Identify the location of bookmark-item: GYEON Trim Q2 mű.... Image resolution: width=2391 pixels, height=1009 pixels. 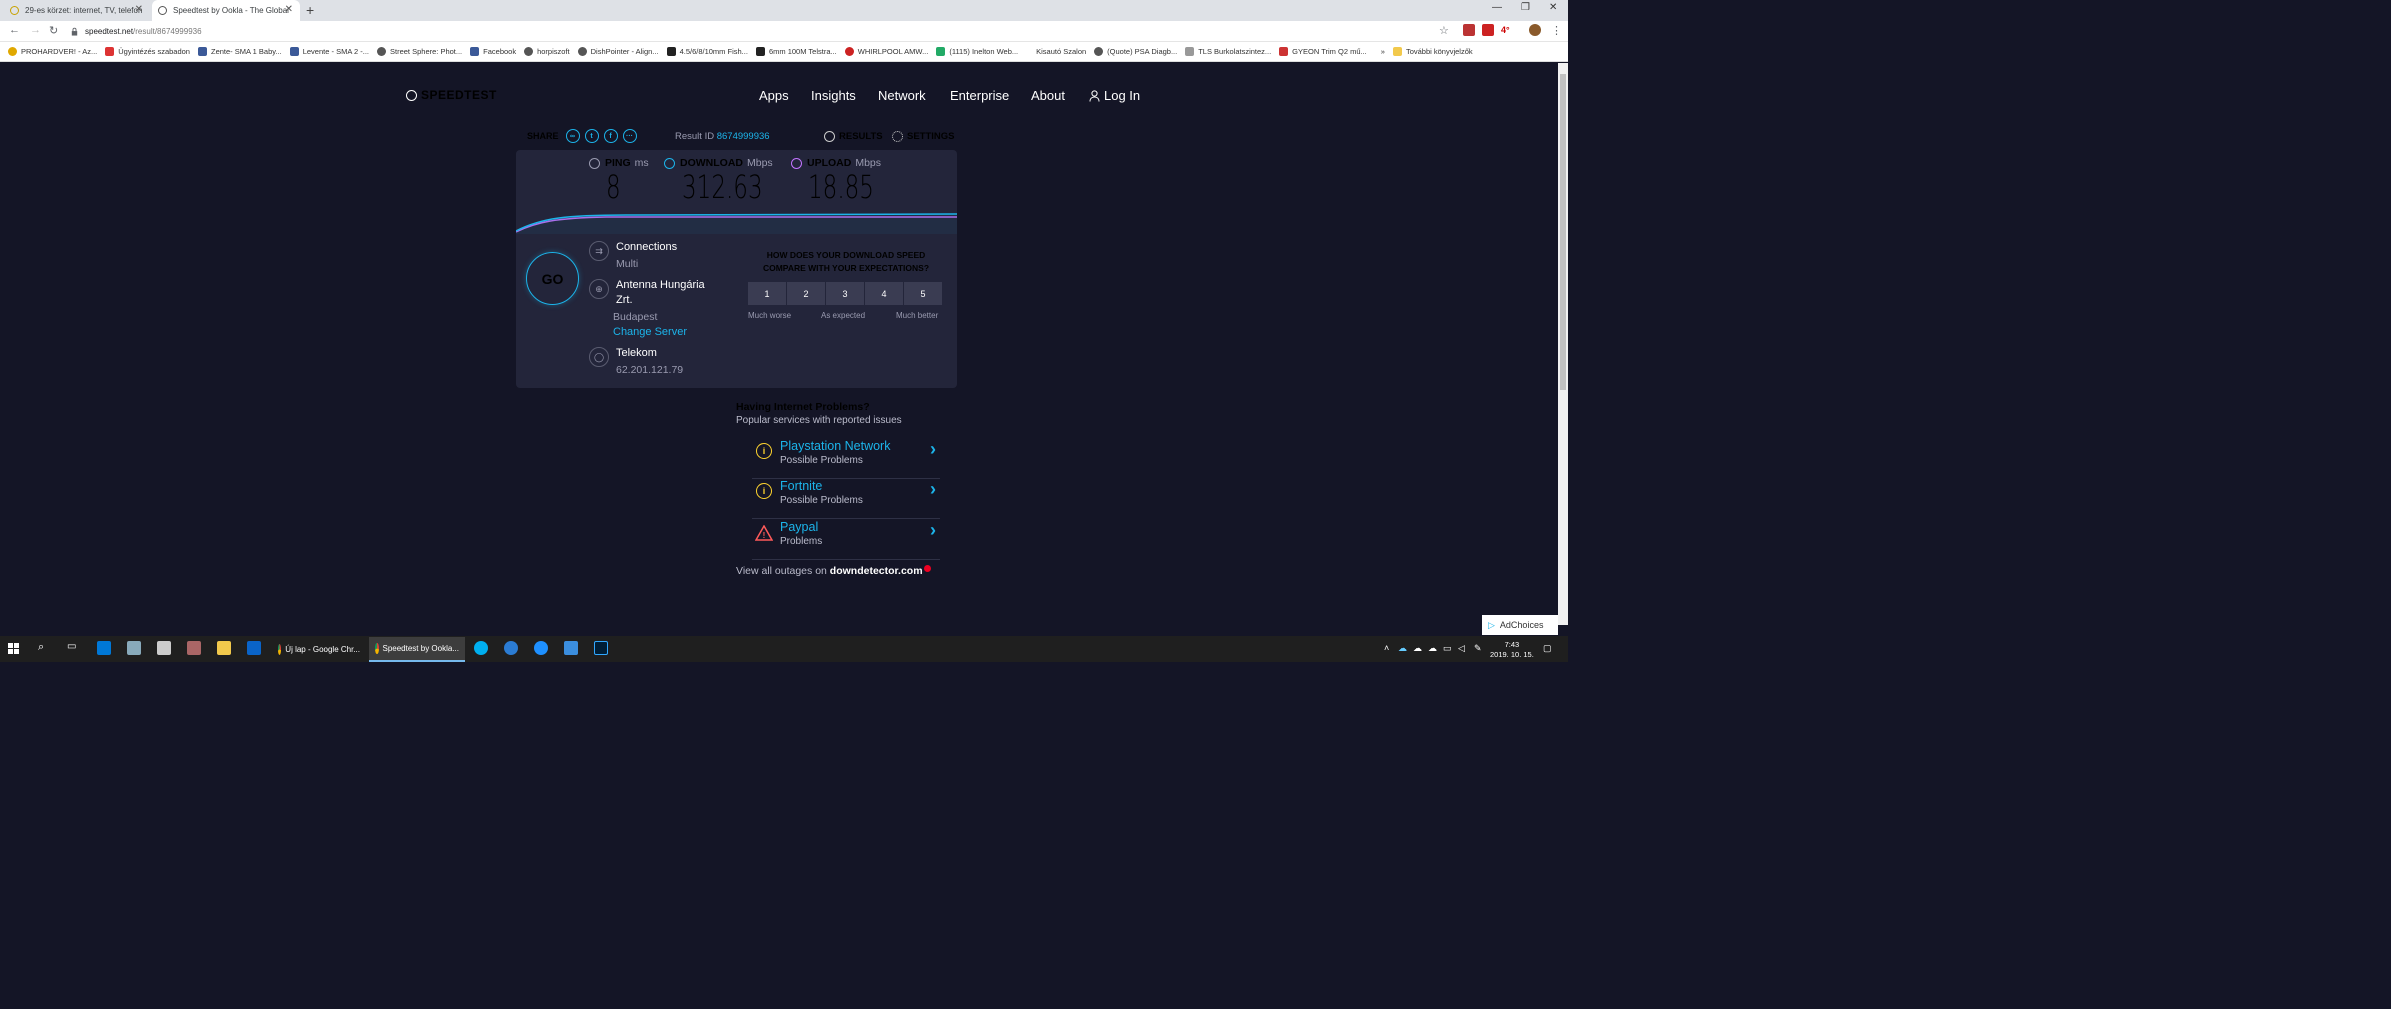
(1323, 51).